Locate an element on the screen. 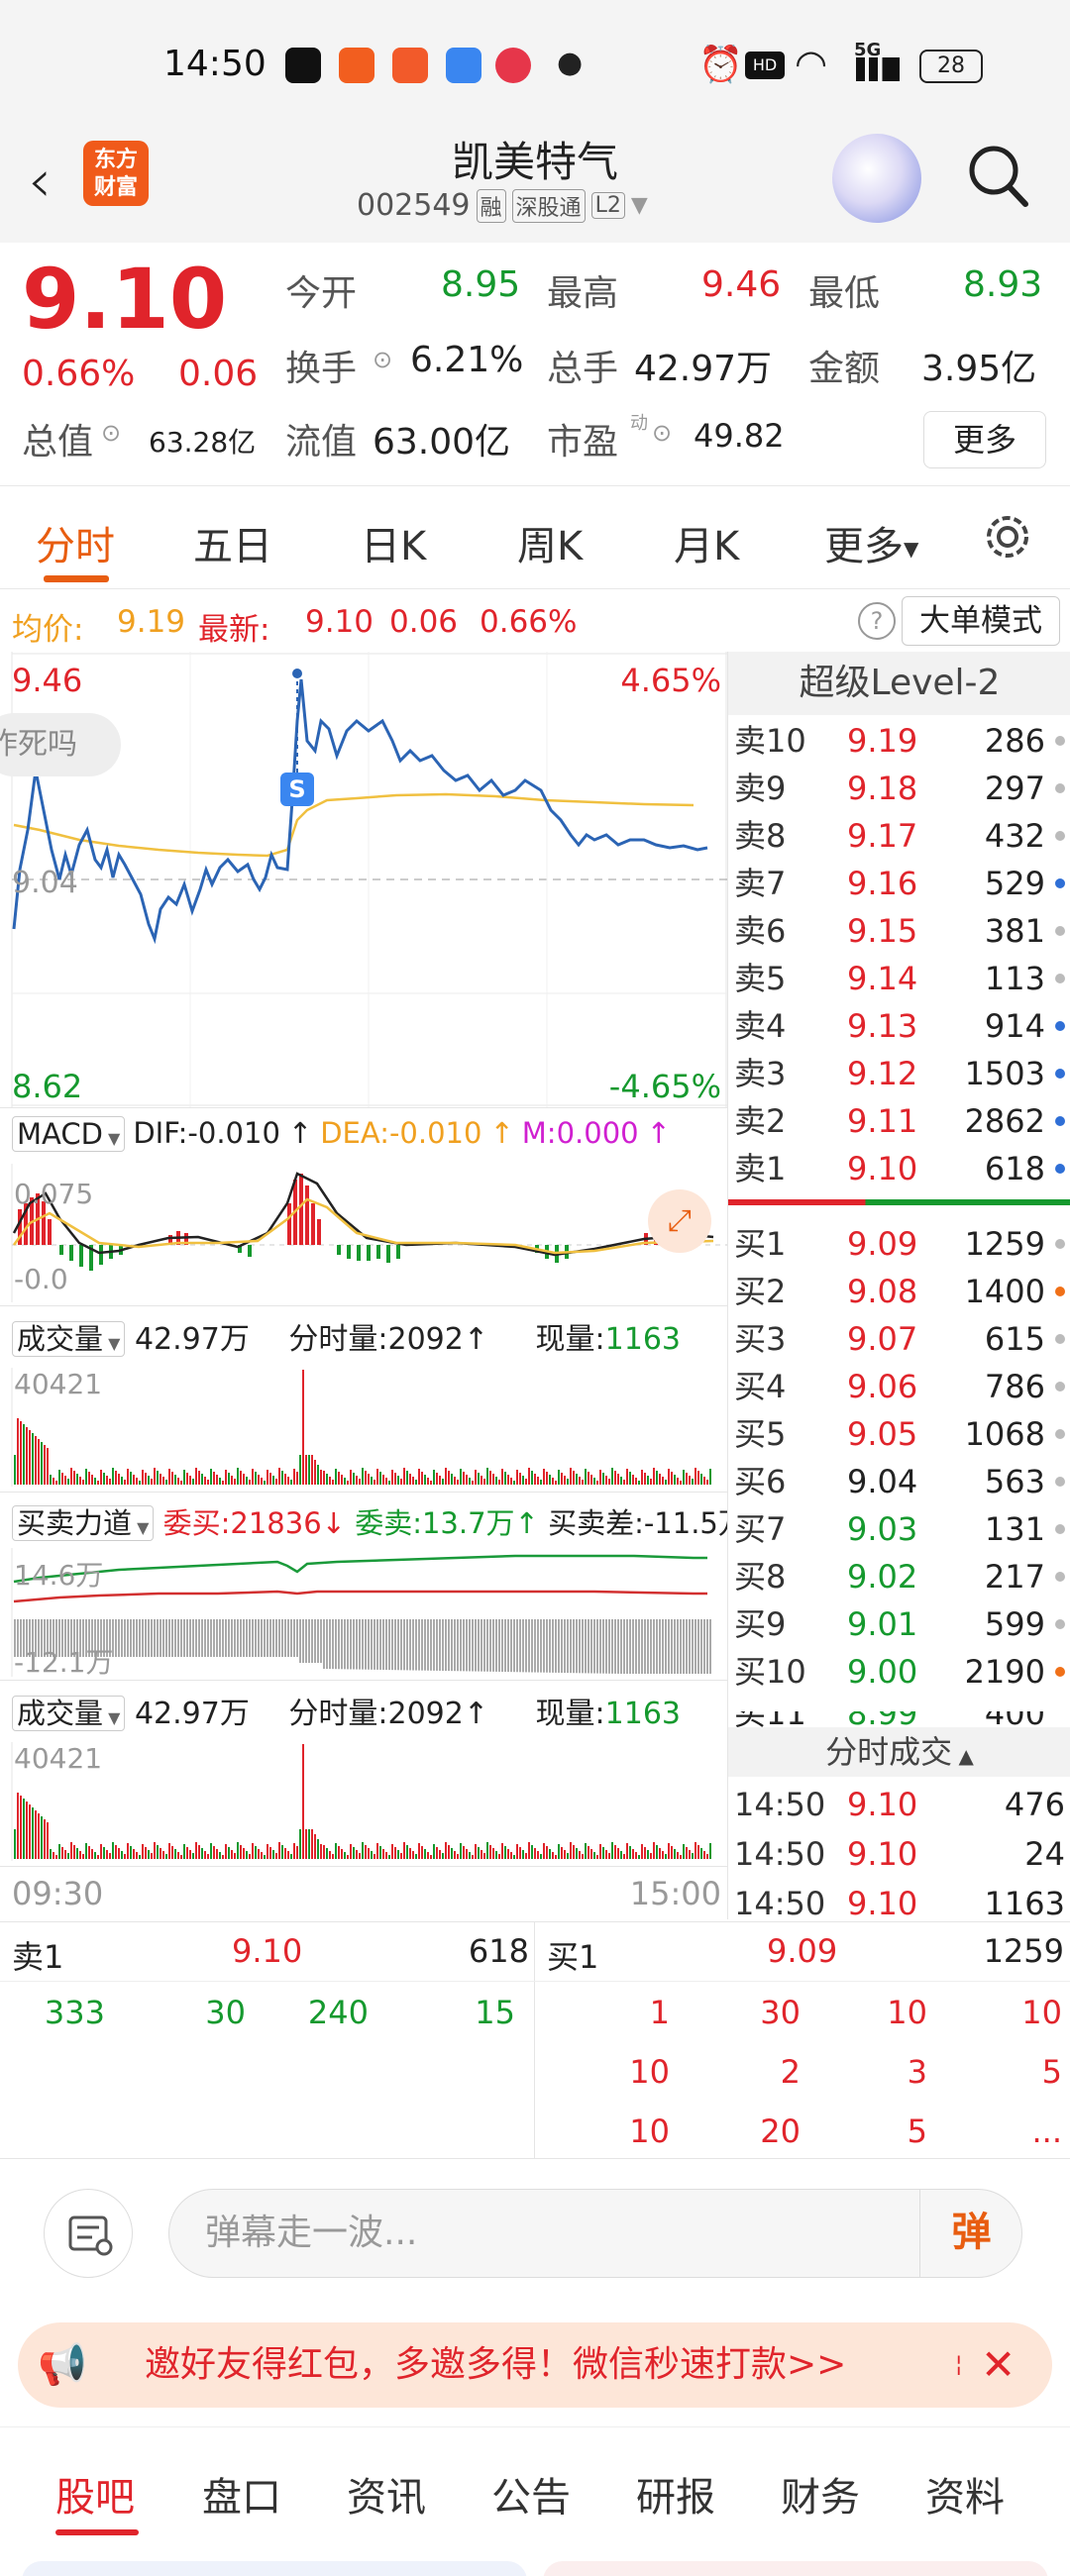  danmaku-settings-icon is located at coordinates (88, 2233).